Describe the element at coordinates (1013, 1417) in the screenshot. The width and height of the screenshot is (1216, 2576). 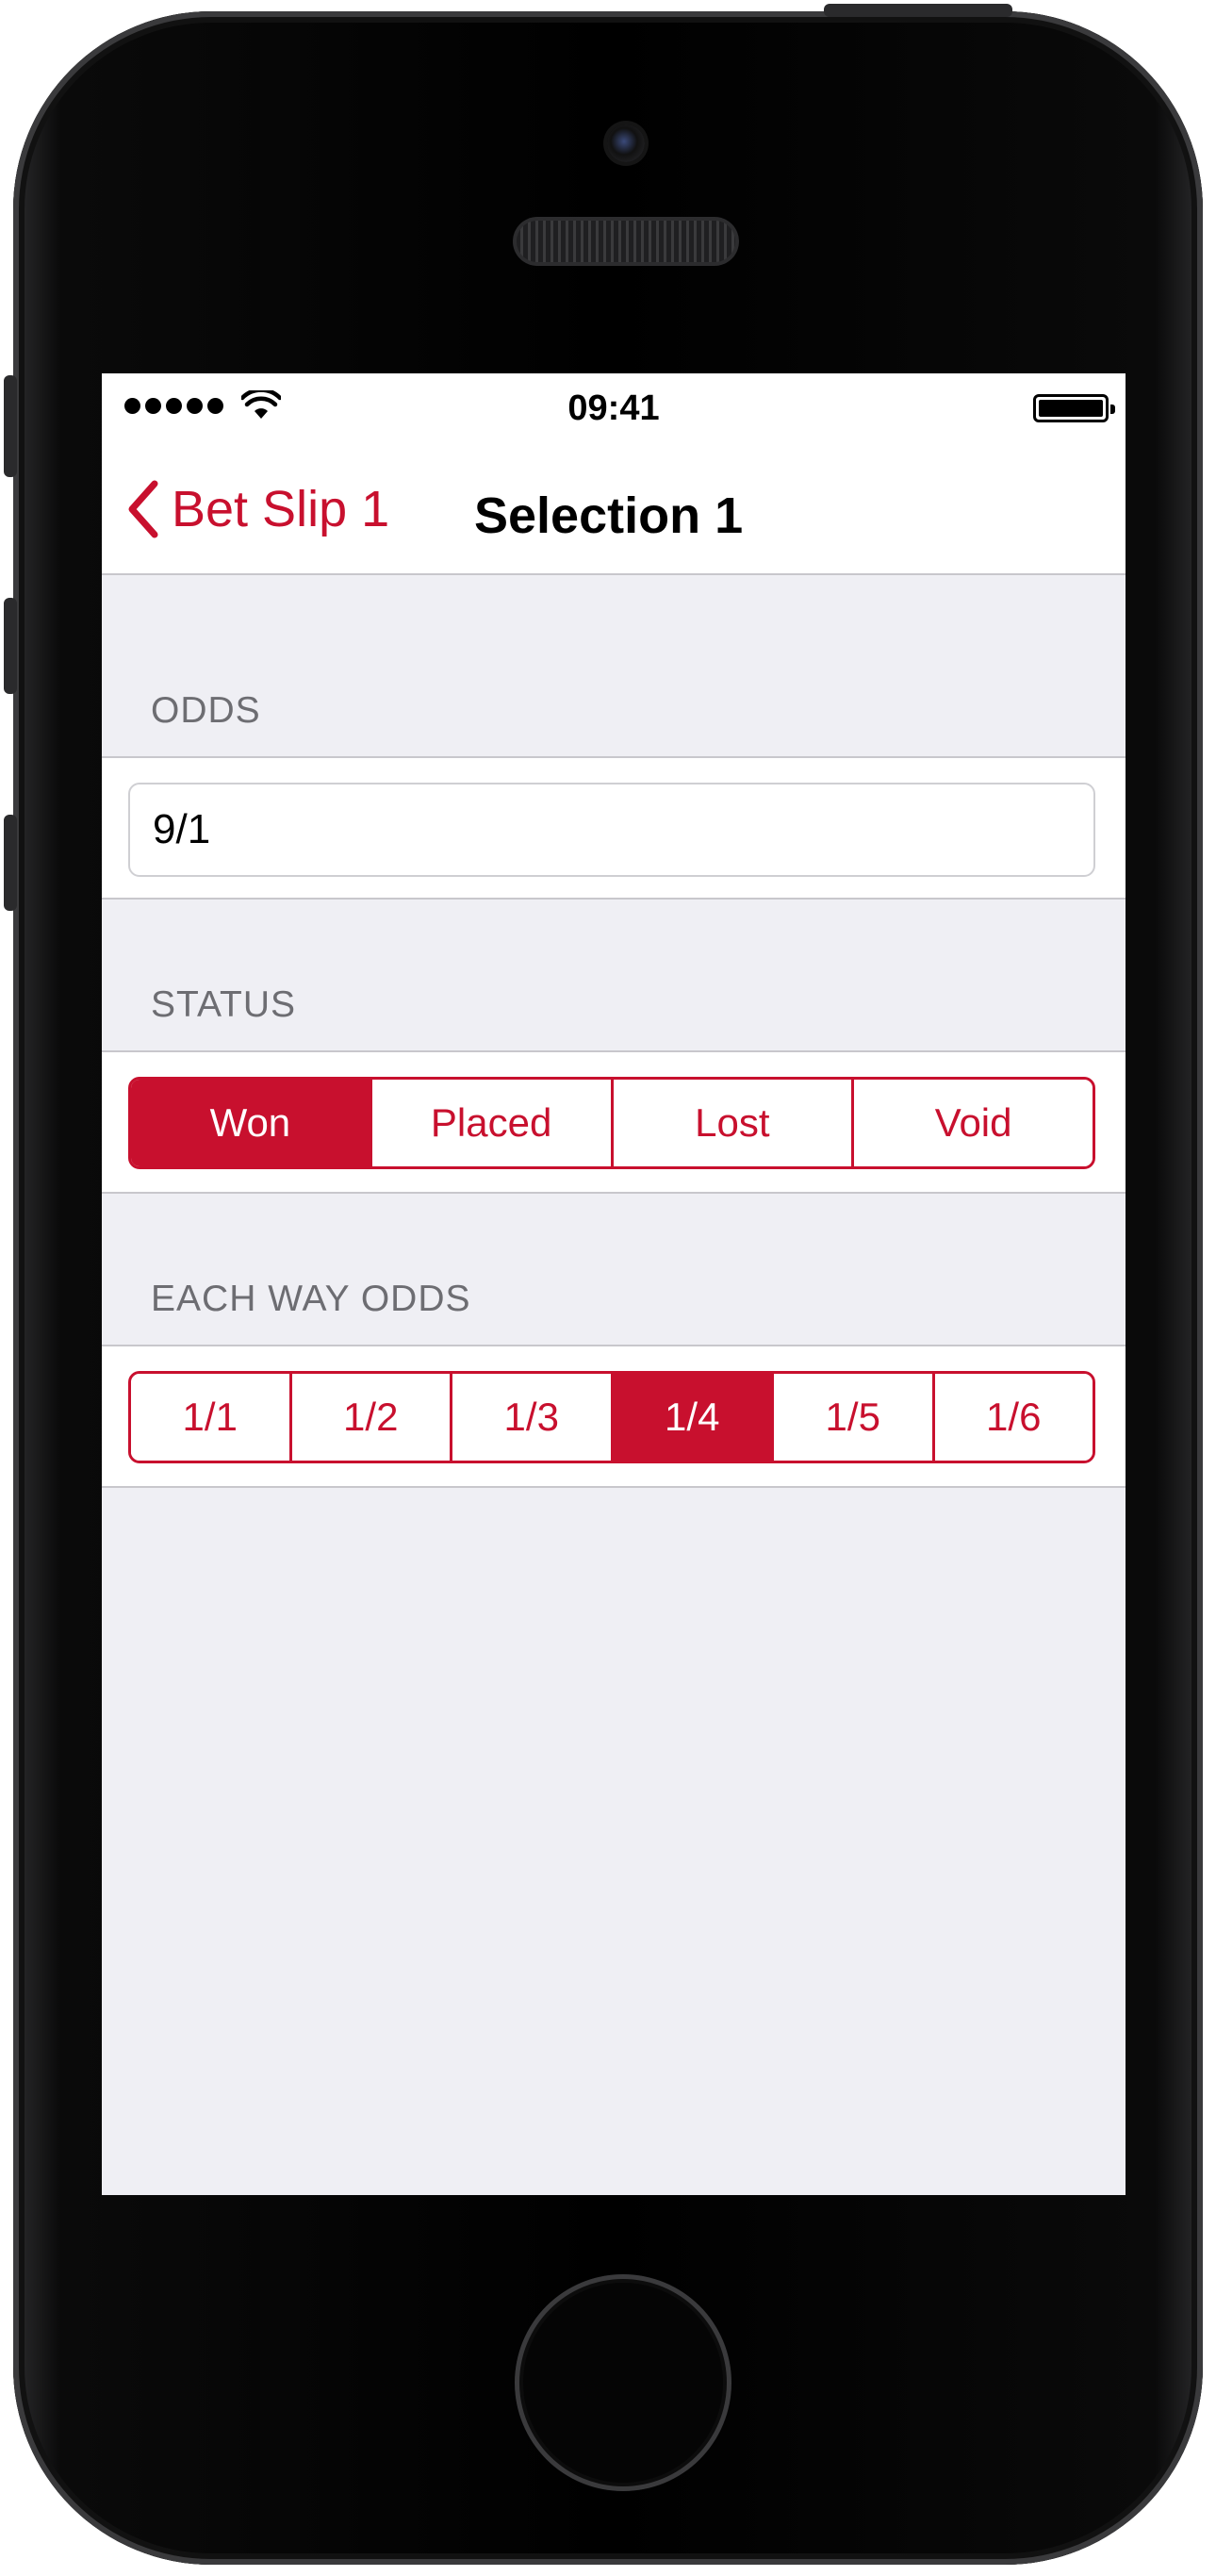
I see `each-way-segment-1-6: 1/6` at that location.